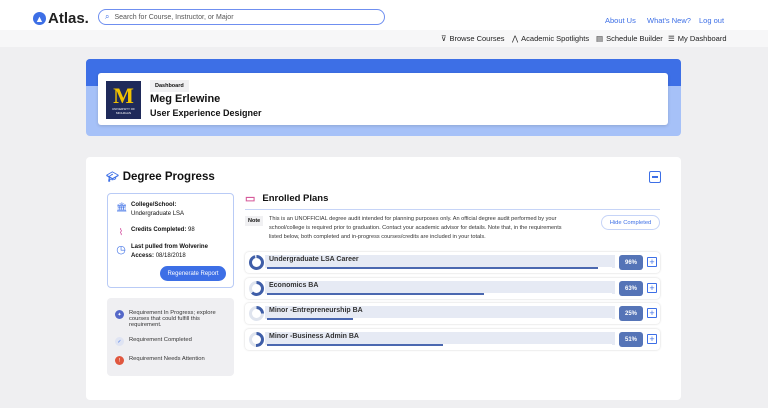 The height and width of the screenshot is (408, 768). What do you see at coordinates (711, 20) in the screenshot?
I see `log-out-link: Log out` at bounding box center [711, 20].